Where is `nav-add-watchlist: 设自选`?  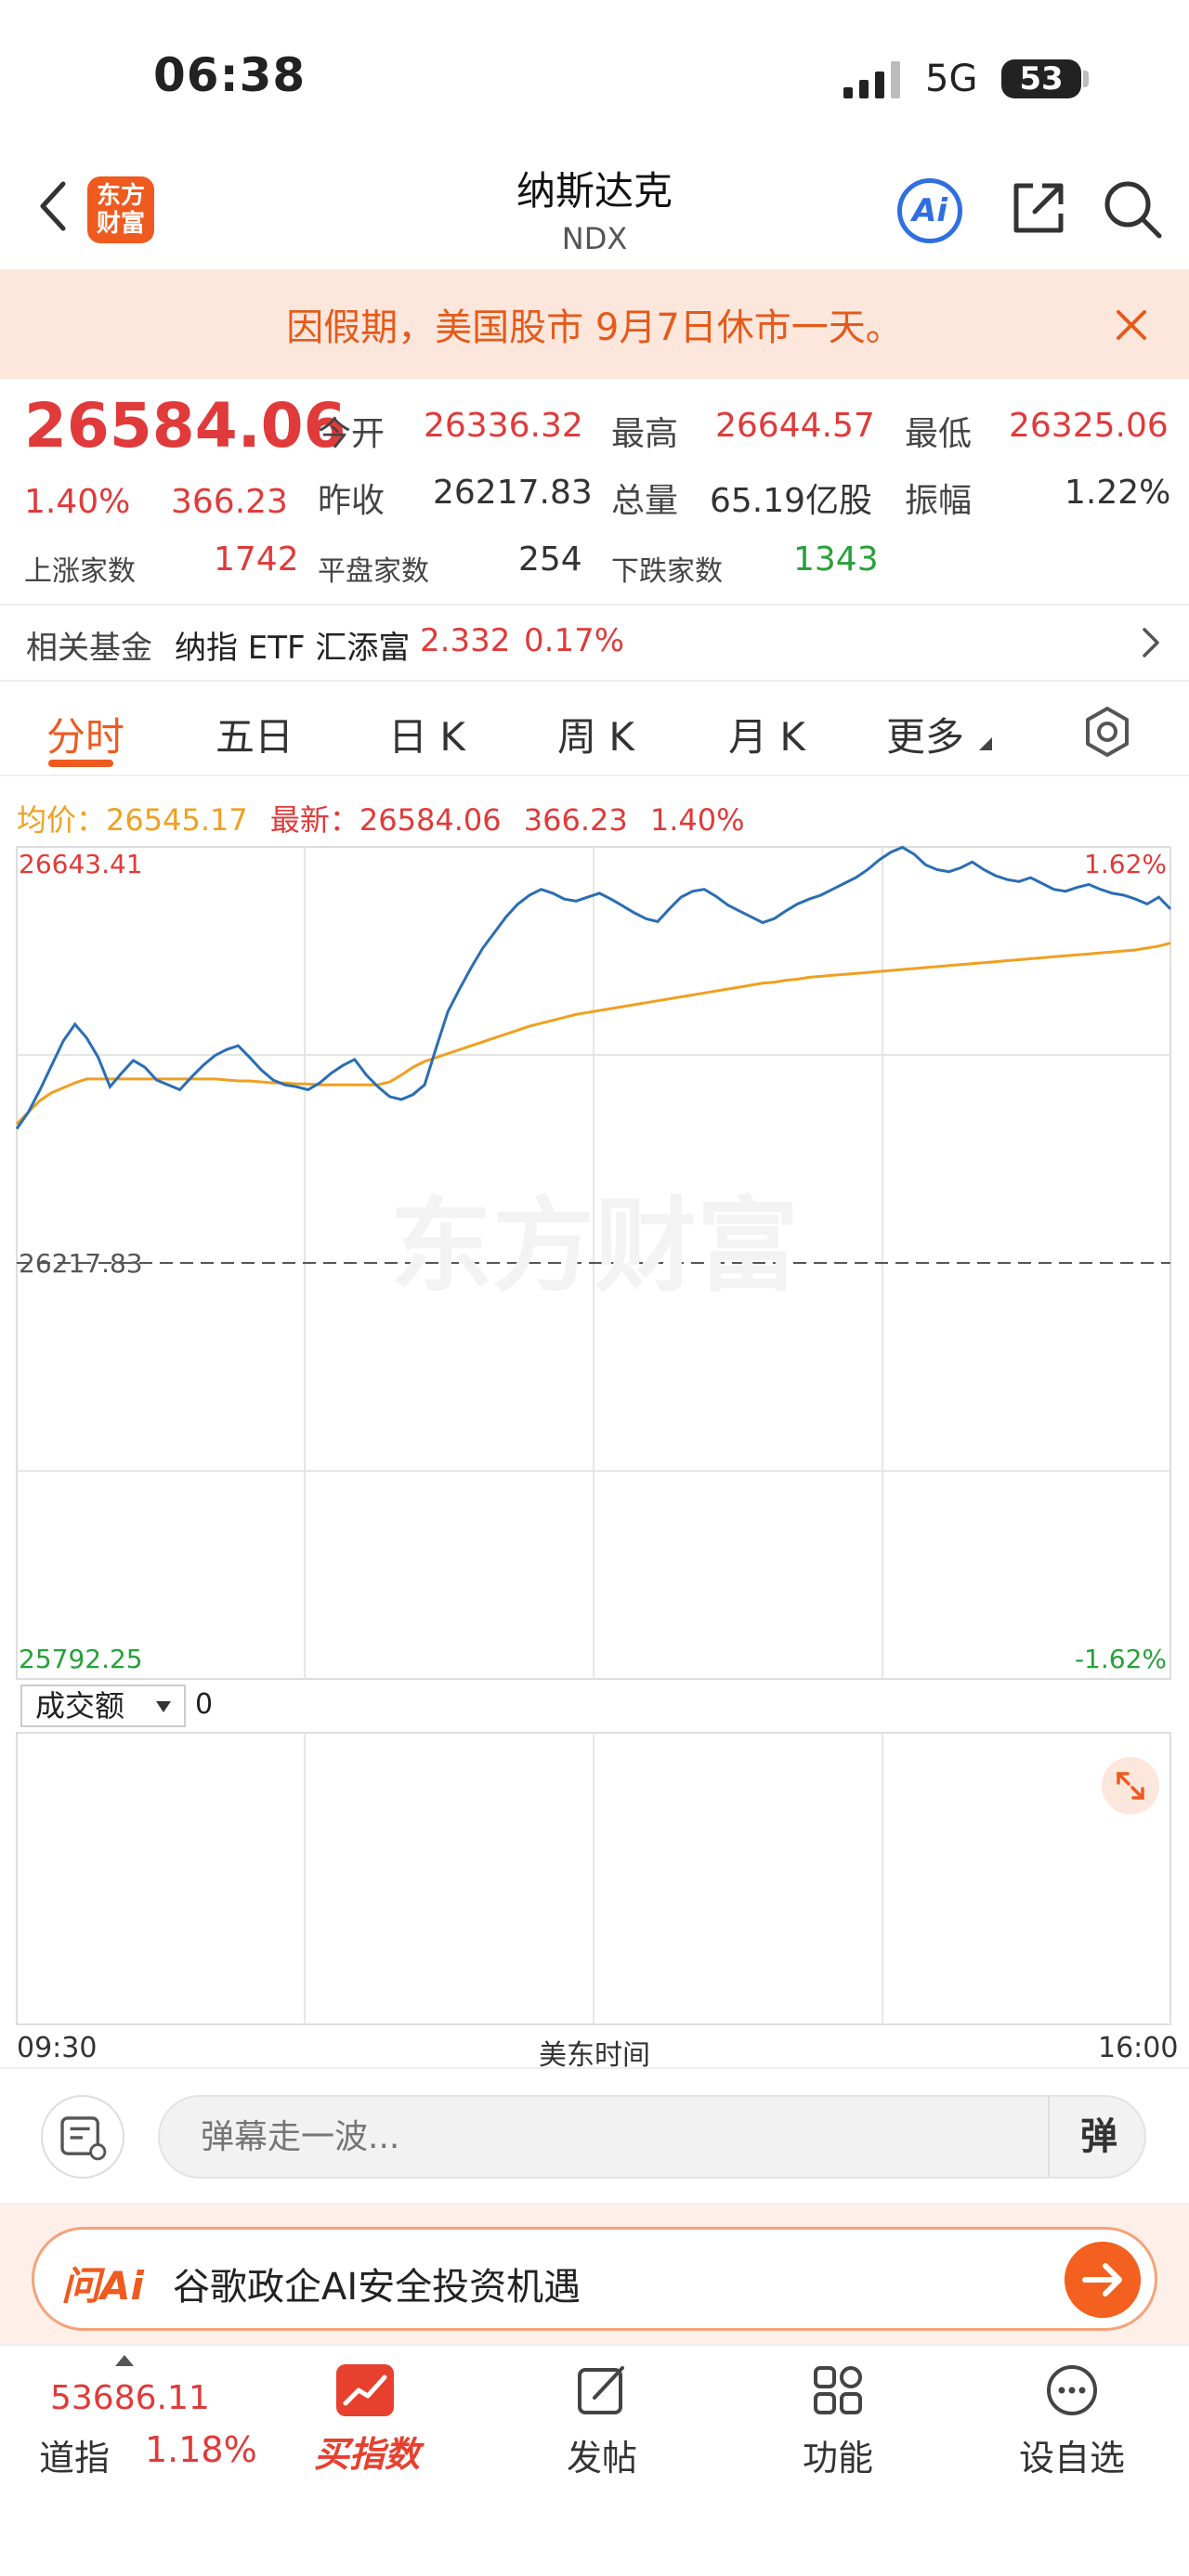
nav-add-watchlist: 设自选 is located at coordinates (1072, 2454).